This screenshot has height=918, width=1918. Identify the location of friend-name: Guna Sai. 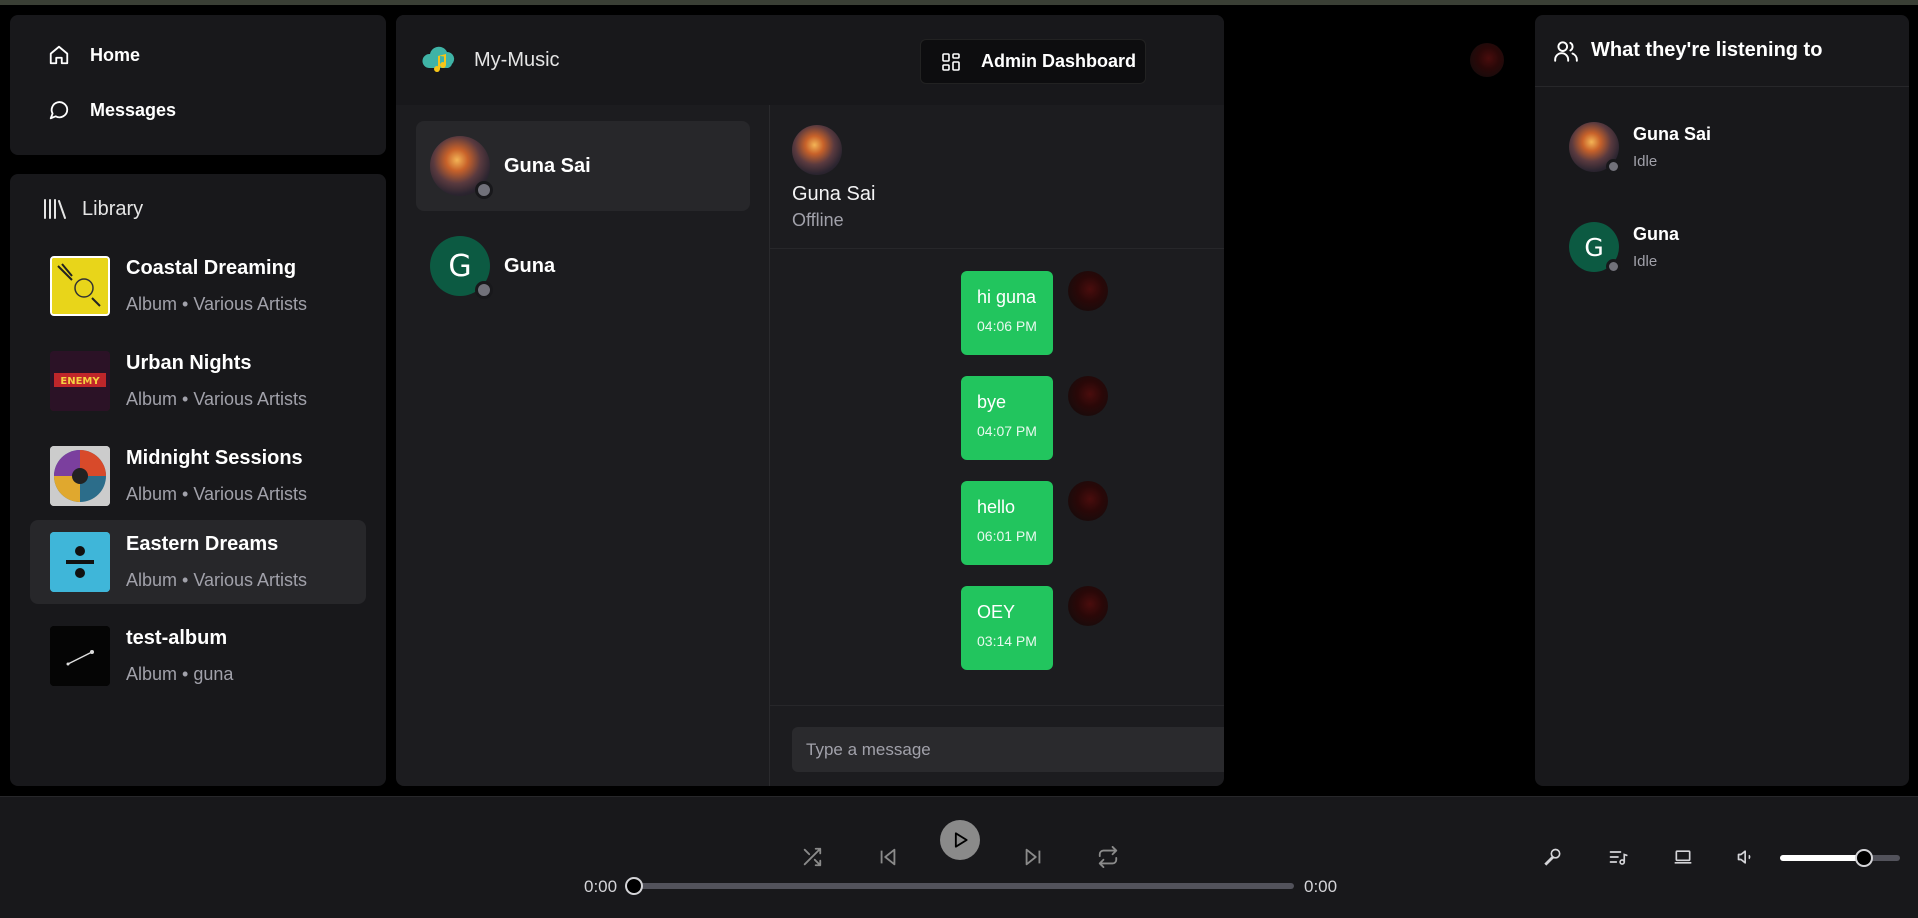
(1672, 134).